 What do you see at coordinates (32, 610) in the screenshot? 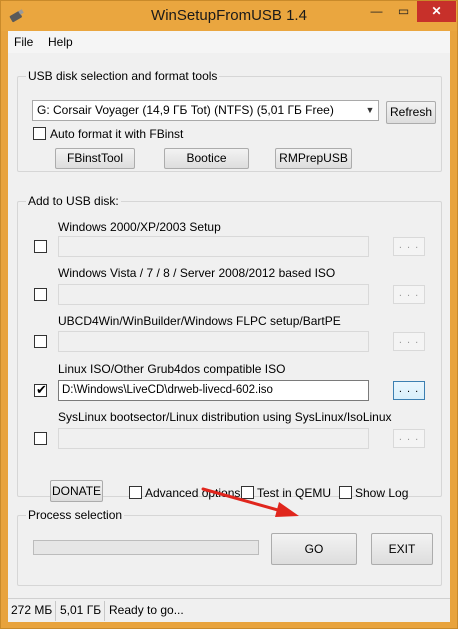
I see `status-disk-size: 272 МБ` at bounding box center [32, 610].